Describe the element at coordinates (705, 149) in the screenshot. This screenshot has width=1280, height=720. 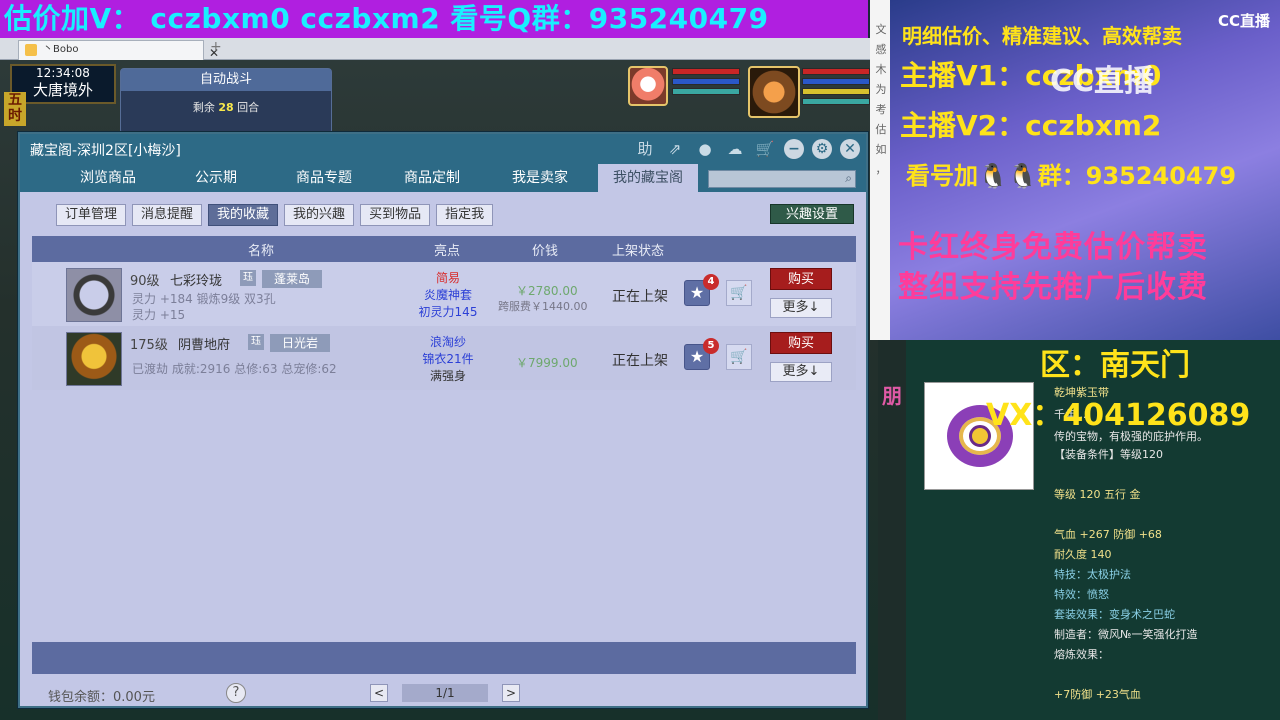
I see `record-icon: ●` at that location.